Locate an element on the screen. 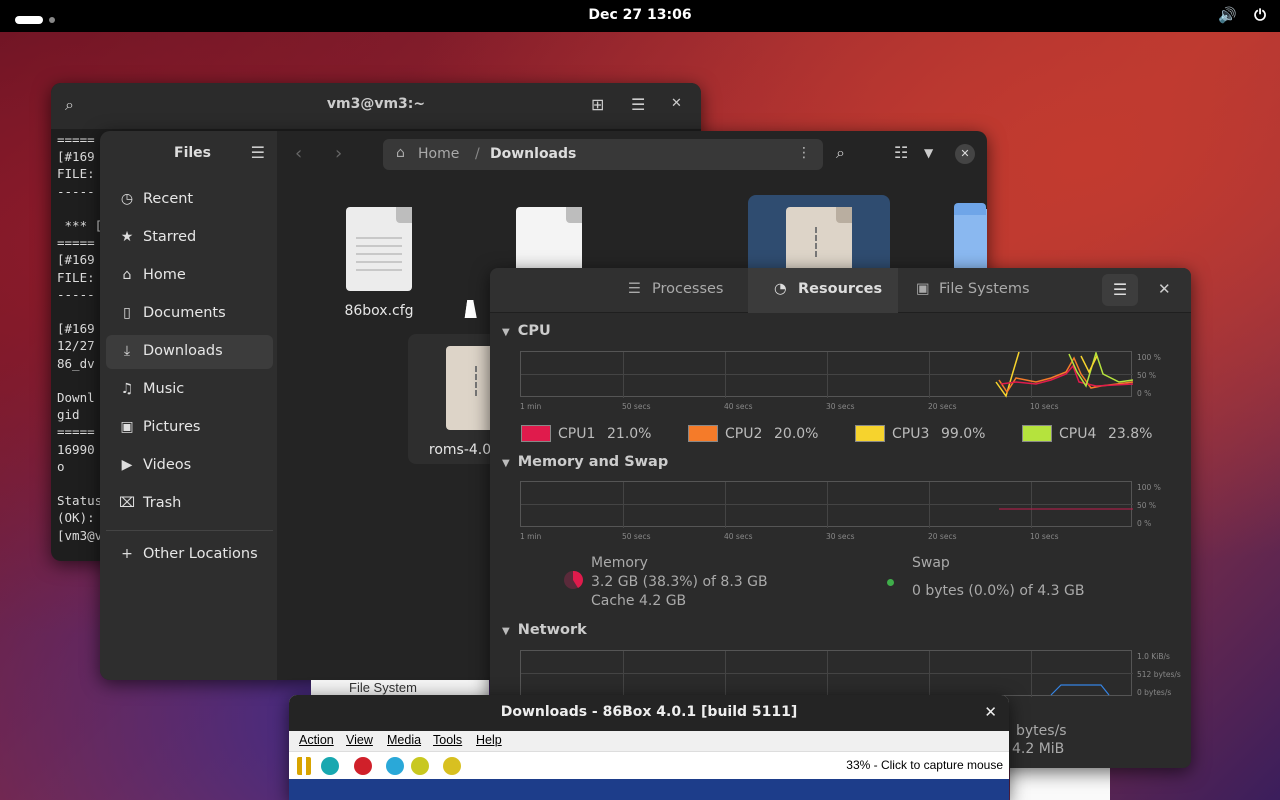 Image resolution: width=1280 pixels, height=800 pixels. tab-resources: ◔ Resources is located at coordinates (823, 290).